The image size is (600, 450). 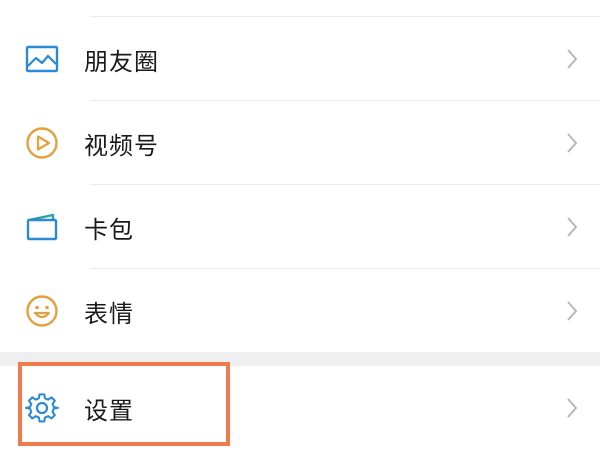 I want to click on moments-photo-icon, so click(x=42, y=59).